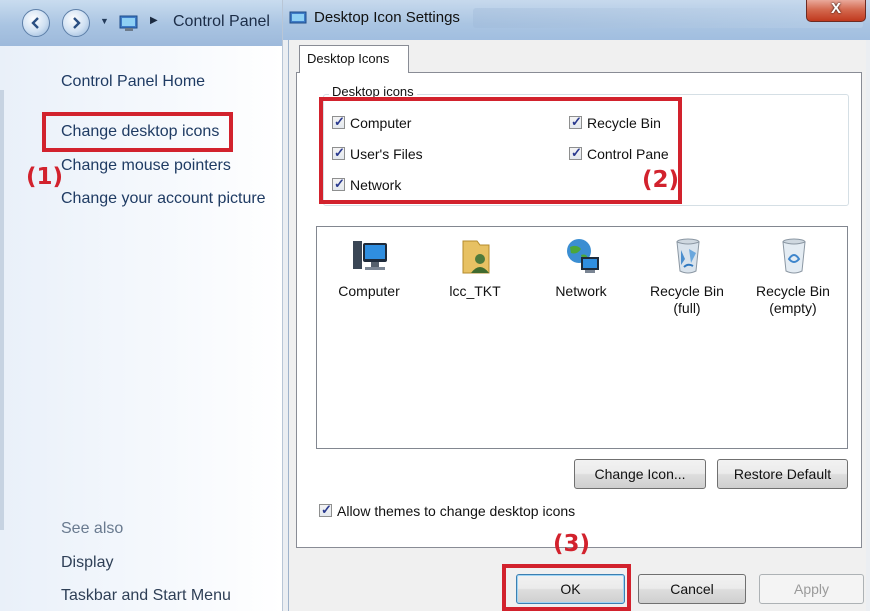  Describe the element at coordinates (583, 256) in the screenshot. I see `network-icon` at that location.